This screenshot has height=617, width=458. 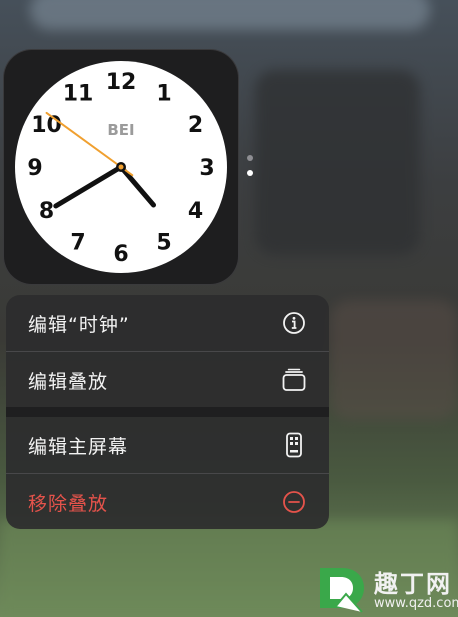 What do you see at coordinates (78, 446) in the screenshot?
I see `menu-item-label: 编辑主屏幕` at bounding box center [78, 446].